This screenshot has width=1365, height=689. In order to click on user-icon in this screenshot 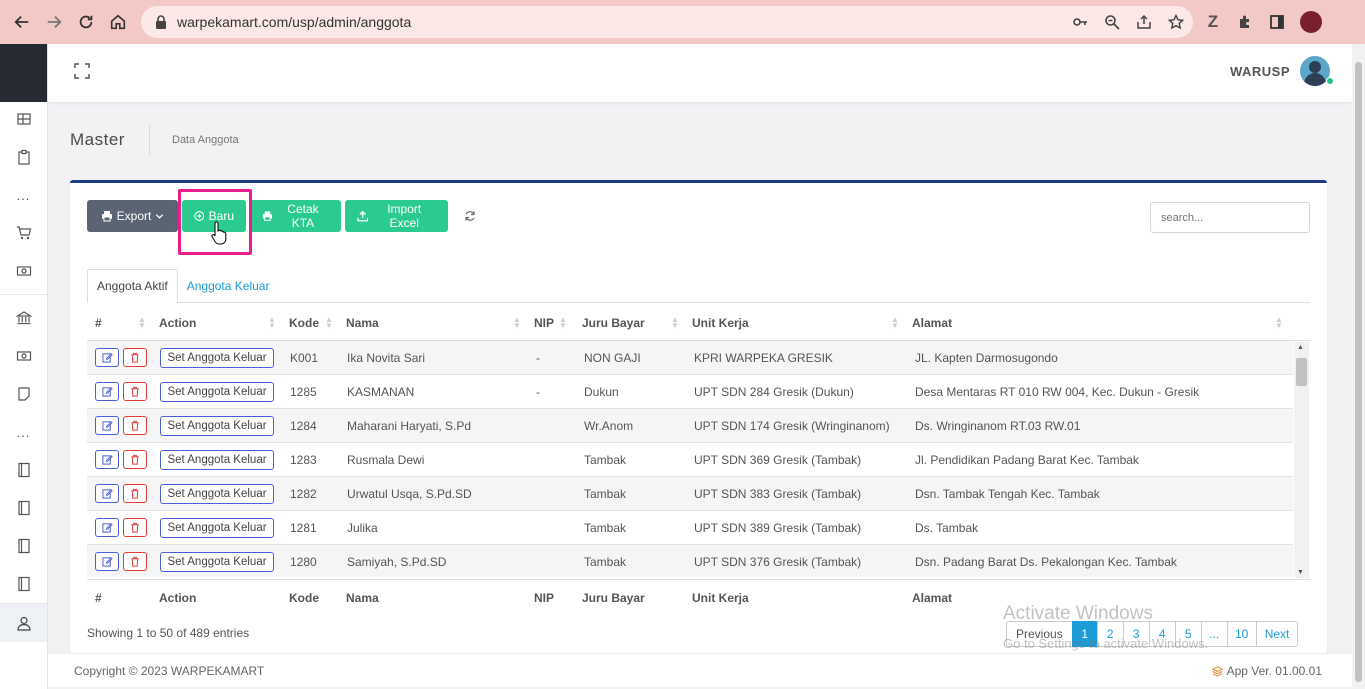, I will do `click(23, 623)`.